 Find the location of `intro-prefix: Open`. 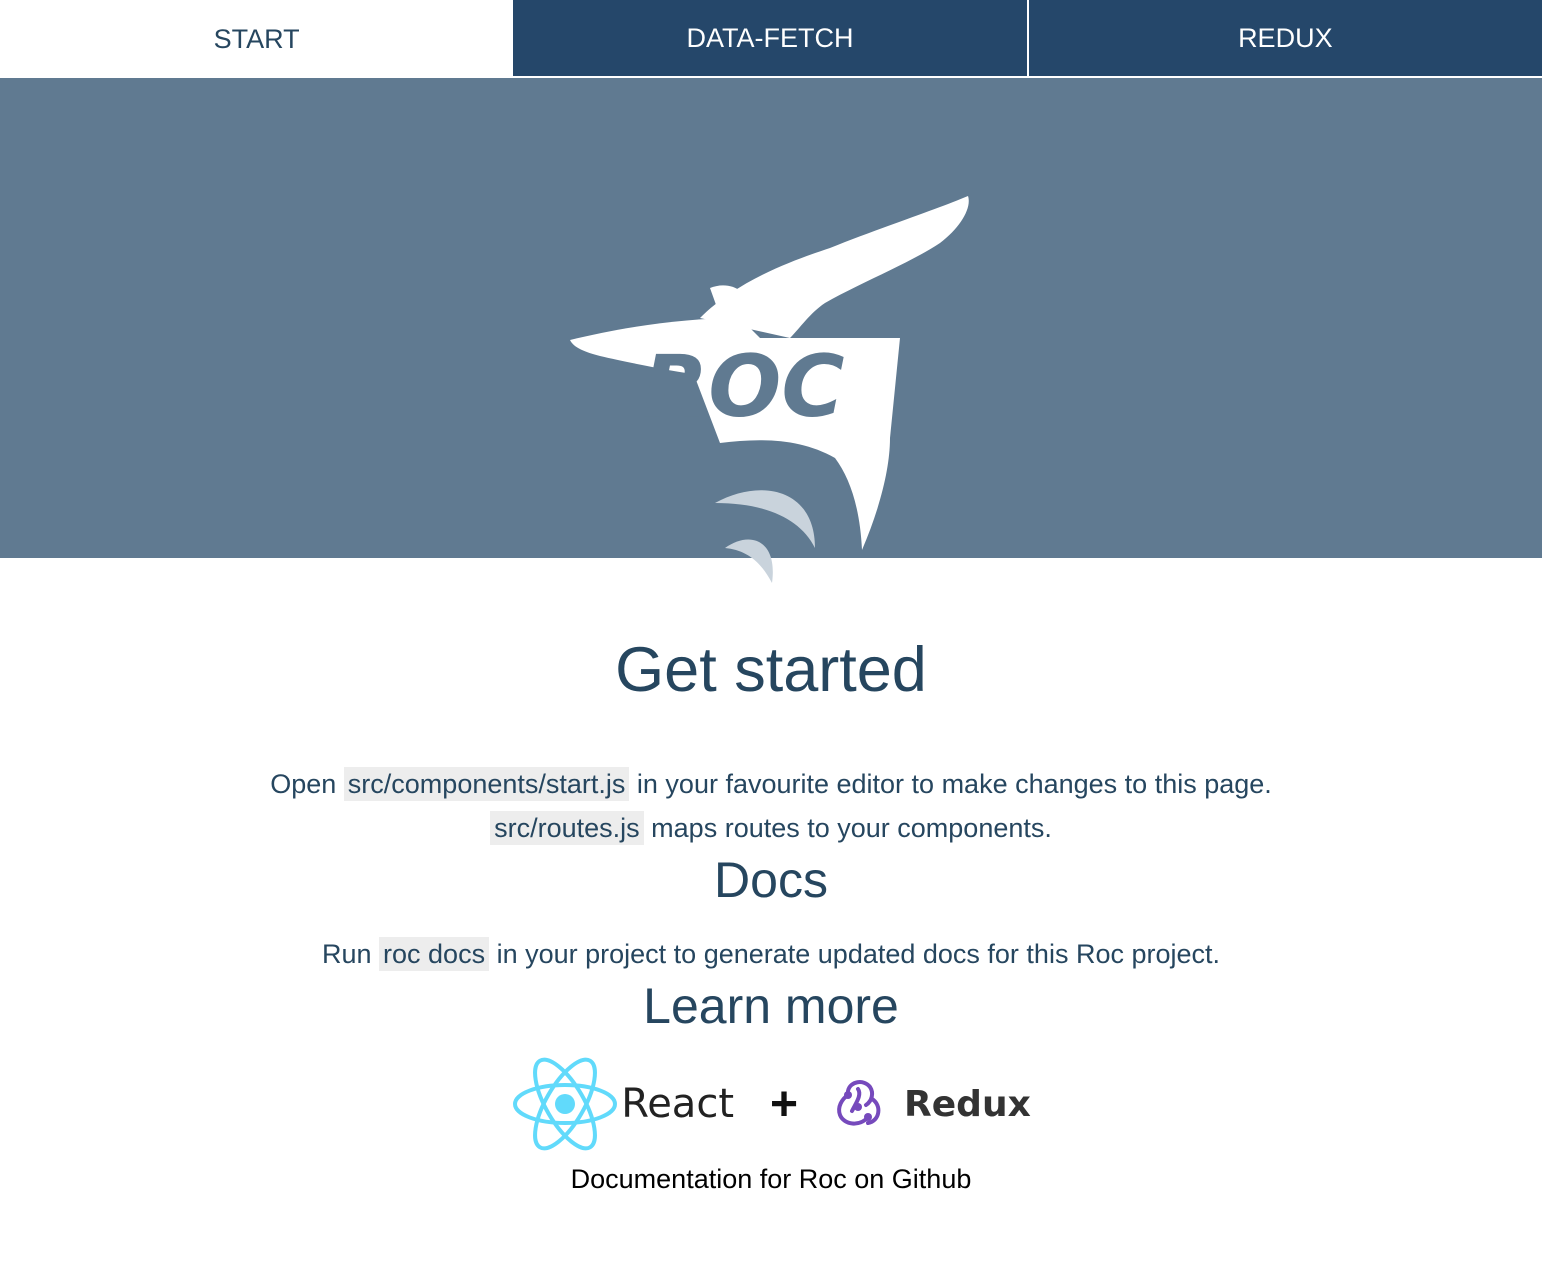

intro-prefix: Open is located at coordinates (303, 784).